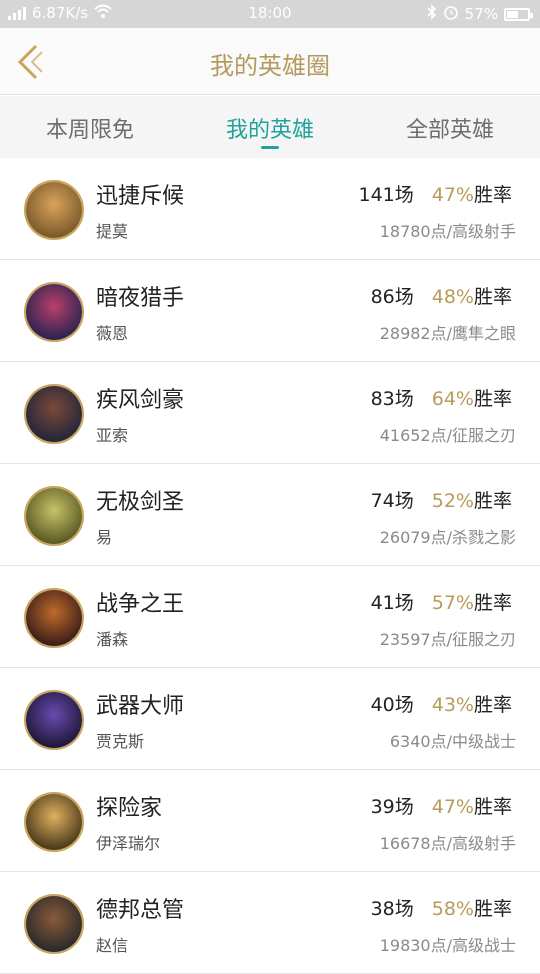 This screenshot has height=974, width=540. I want to click on hero-title: 赵信, so click(112, 945).